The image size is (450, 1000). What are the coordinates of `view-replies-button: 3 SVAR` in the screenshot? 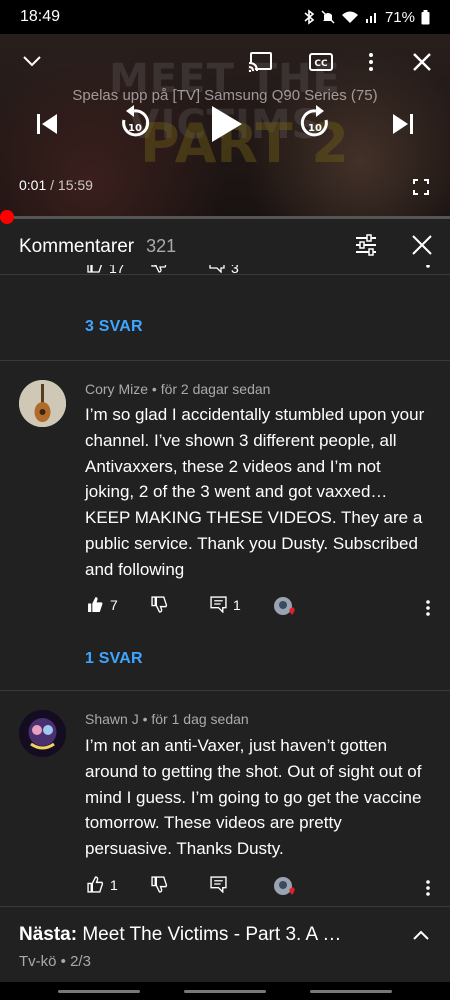 It's located at (114, 327).